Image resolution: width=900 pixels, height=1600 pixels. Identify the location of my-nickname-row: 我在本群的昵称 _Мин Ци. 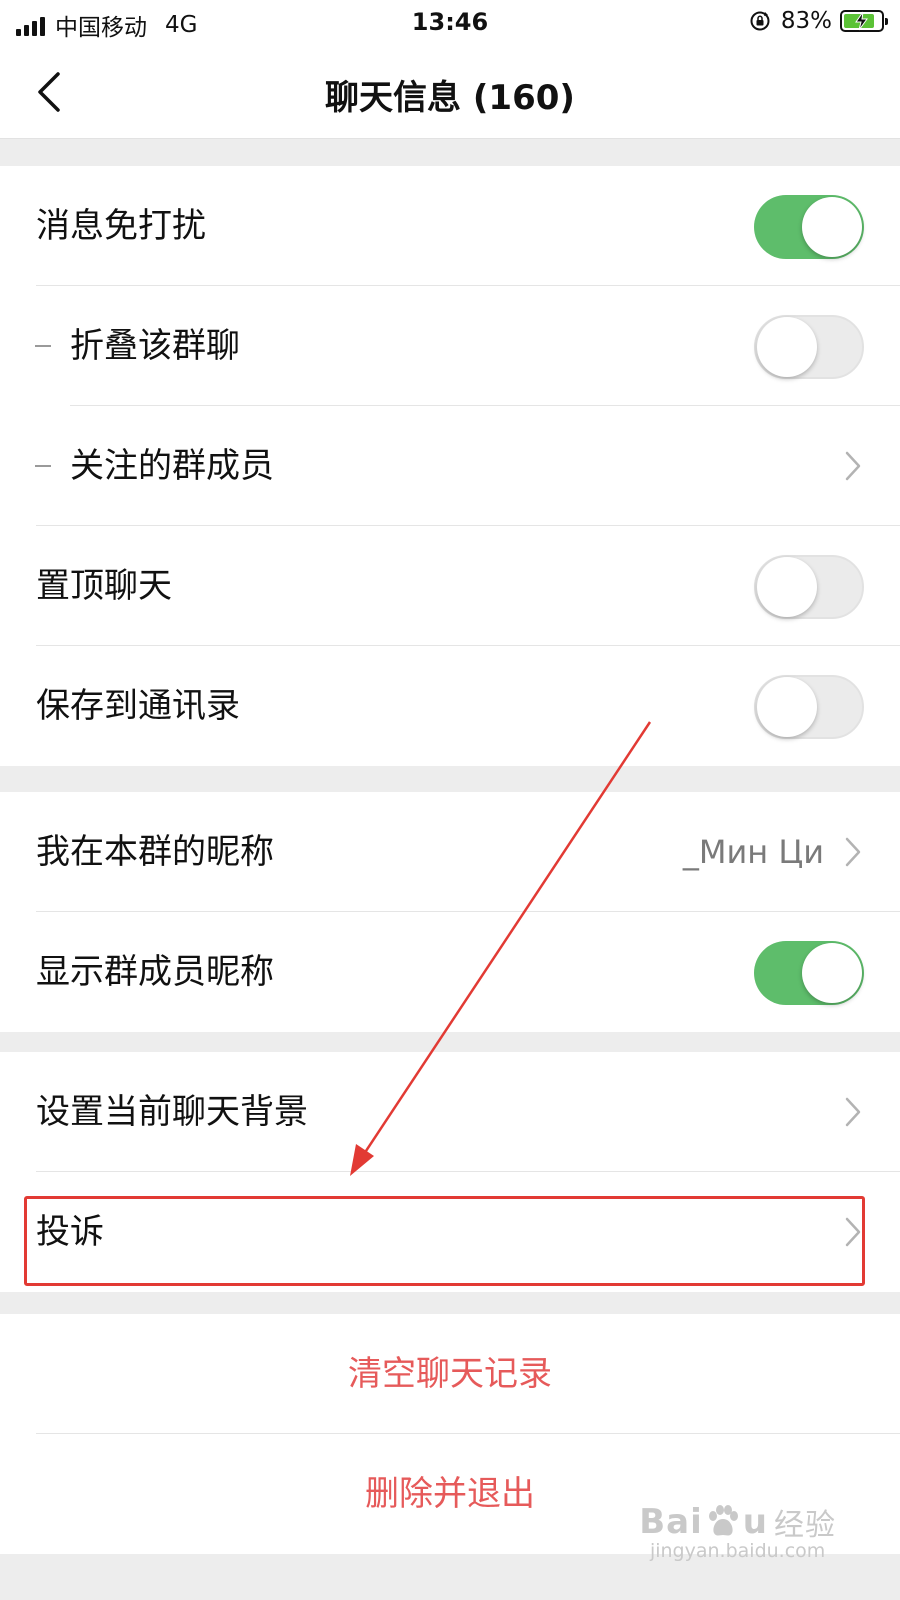
(450, 852).